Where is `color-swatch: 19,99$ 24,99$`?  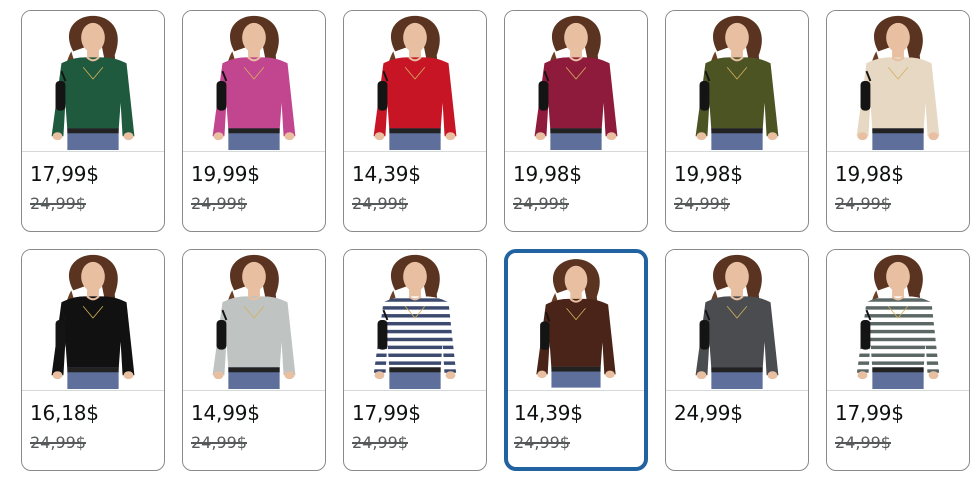 color-swatch: 19,99$ 24,99$ is located at coordinates (254, 121).